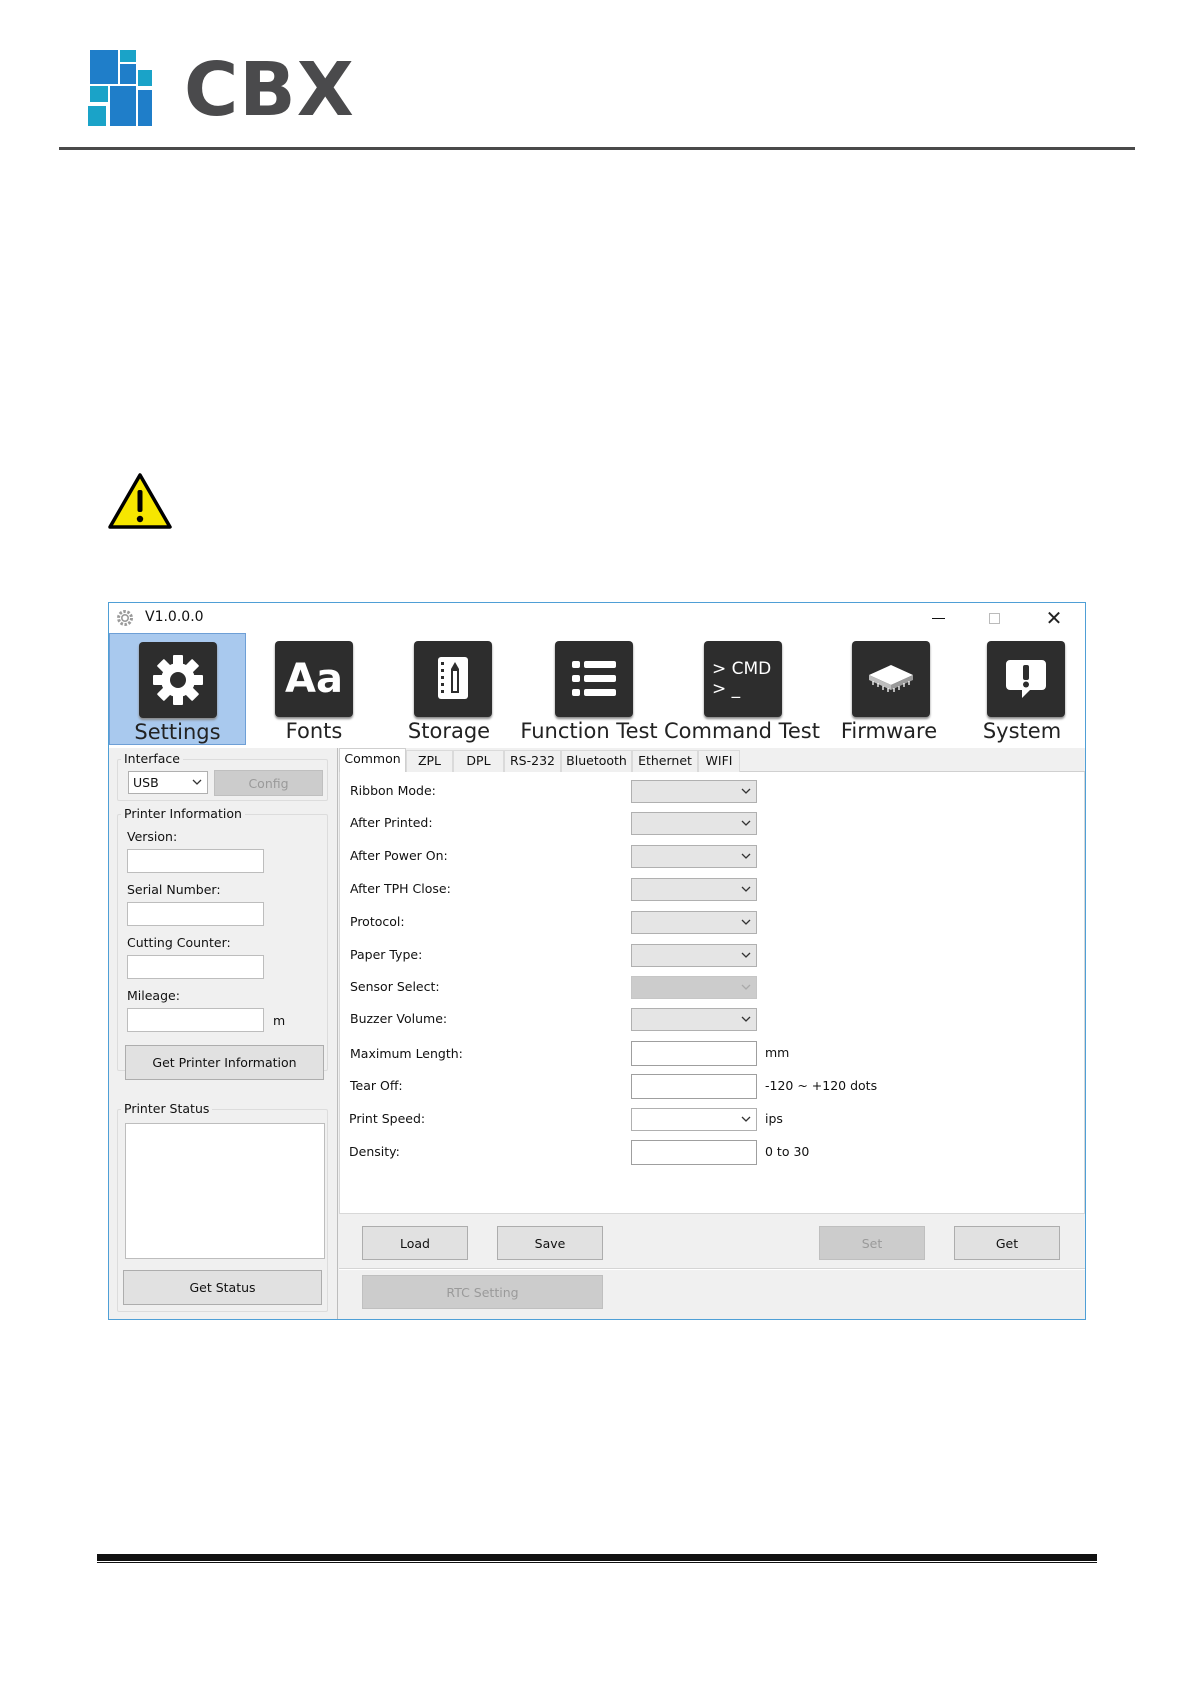 The image size is (1191, 1684). Describe the element at coordinates (167, 1108) in the screenshot. I see `printer-status-title: Printer Status` at that location.